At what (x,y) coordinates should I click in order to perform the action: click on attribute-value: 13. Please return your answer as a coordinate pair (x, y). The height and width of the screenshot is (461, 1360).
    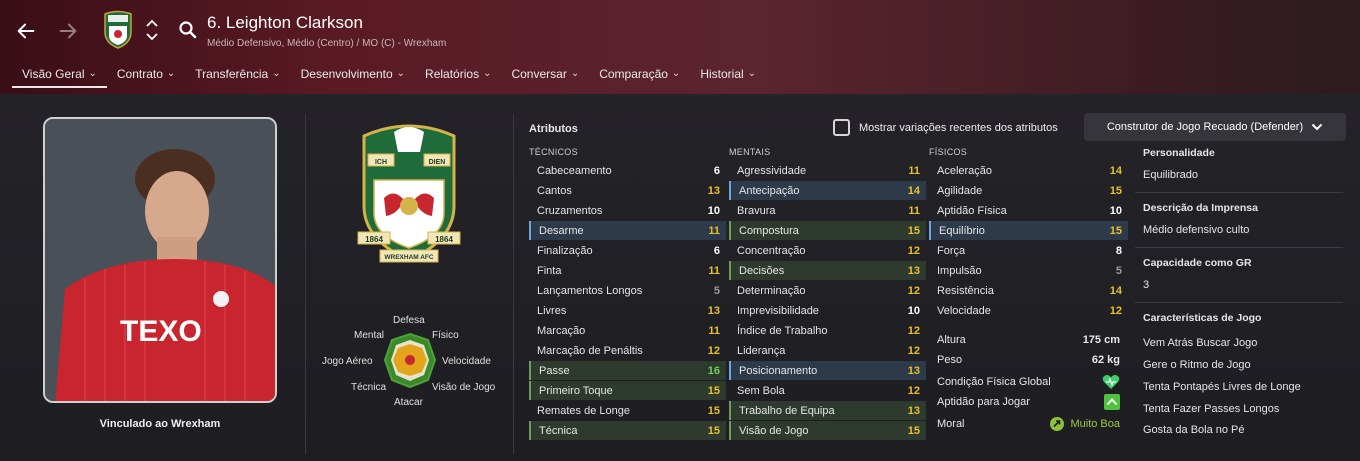
    Looking at the image, I should click on (713, 190).